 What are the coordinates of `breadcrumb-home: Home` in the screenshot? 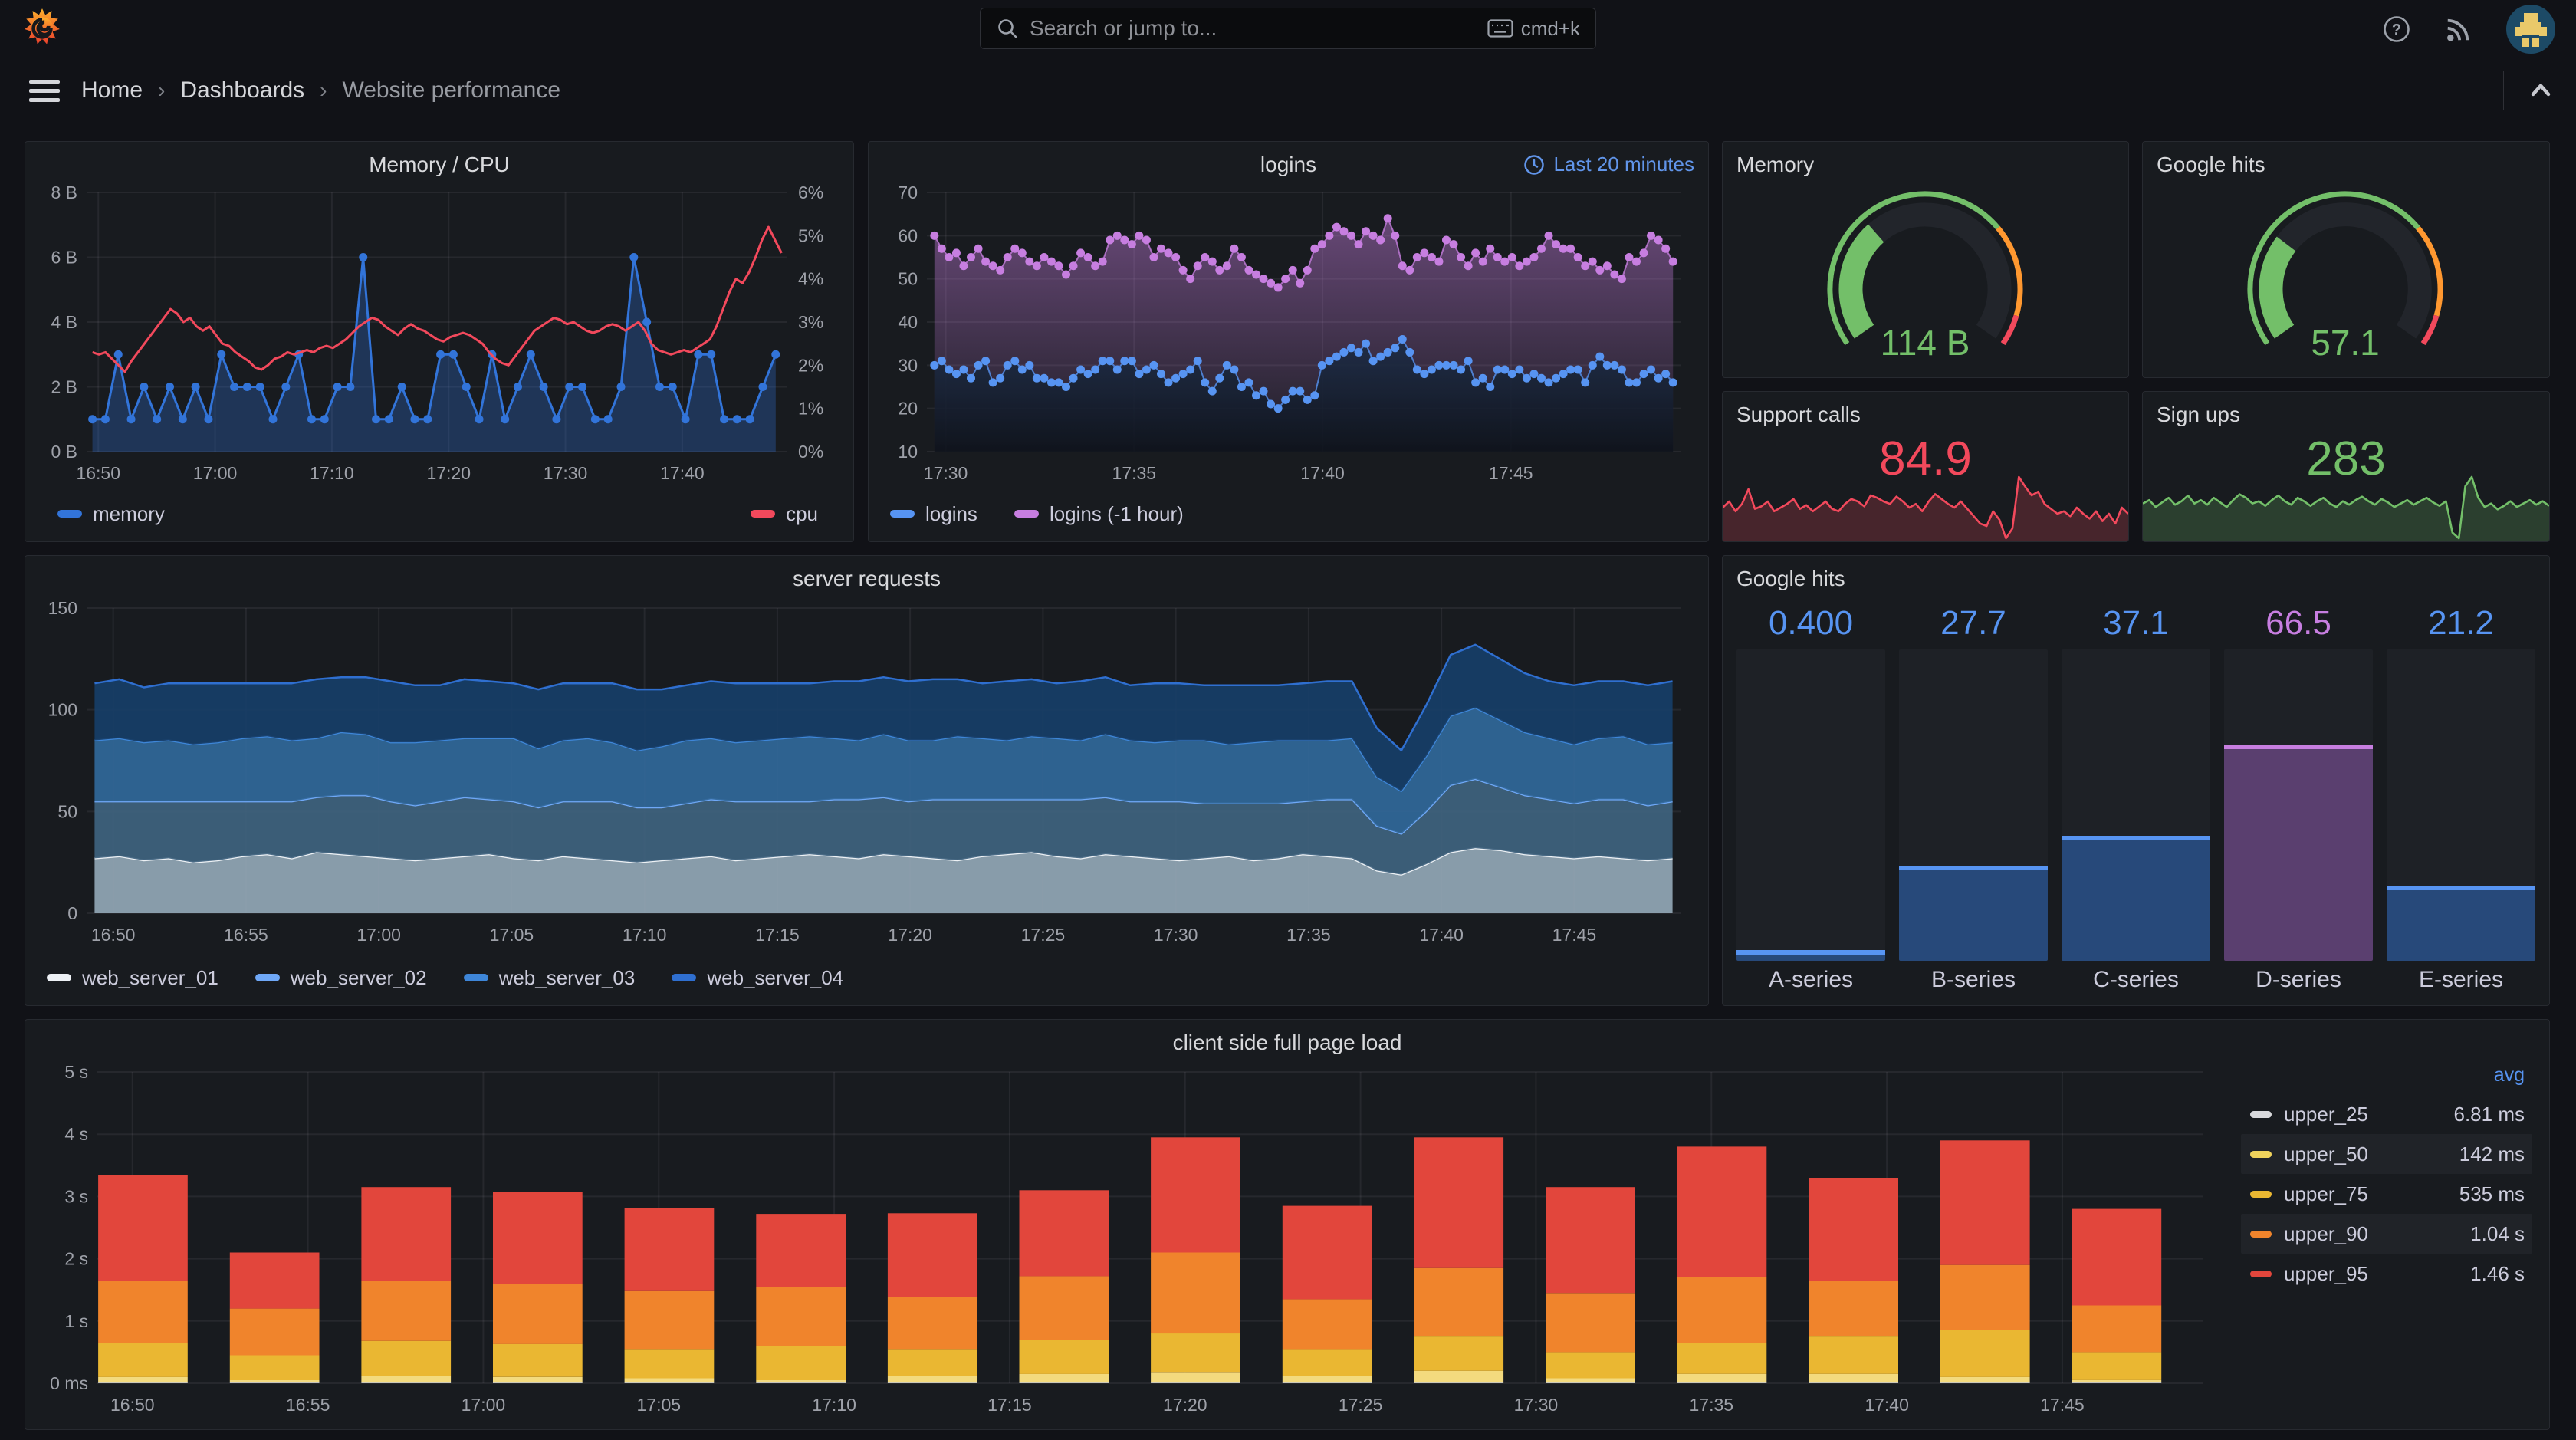 It's located at (112, 90).